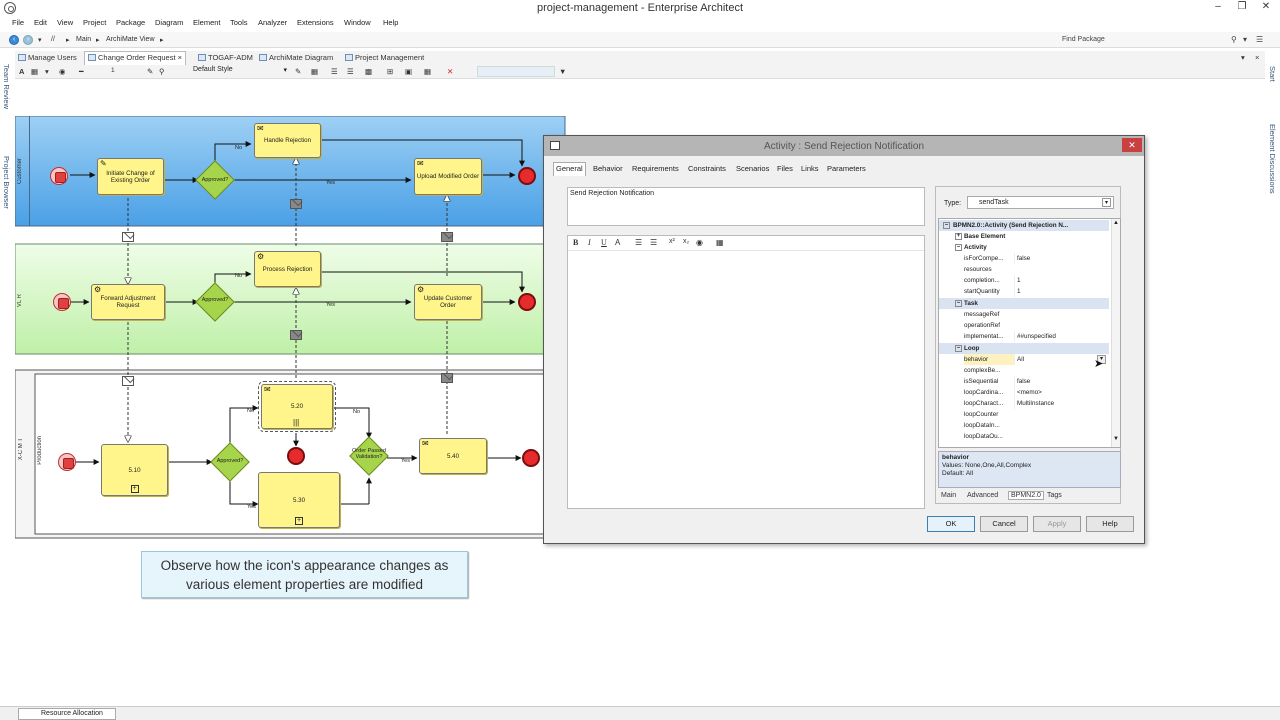 Image resolution: width=1280 pixels, height=720 pixels. Describe the element at coordinates (1243, 57) in the screenshot. I see `tab-list-icon: ▾` at that location.